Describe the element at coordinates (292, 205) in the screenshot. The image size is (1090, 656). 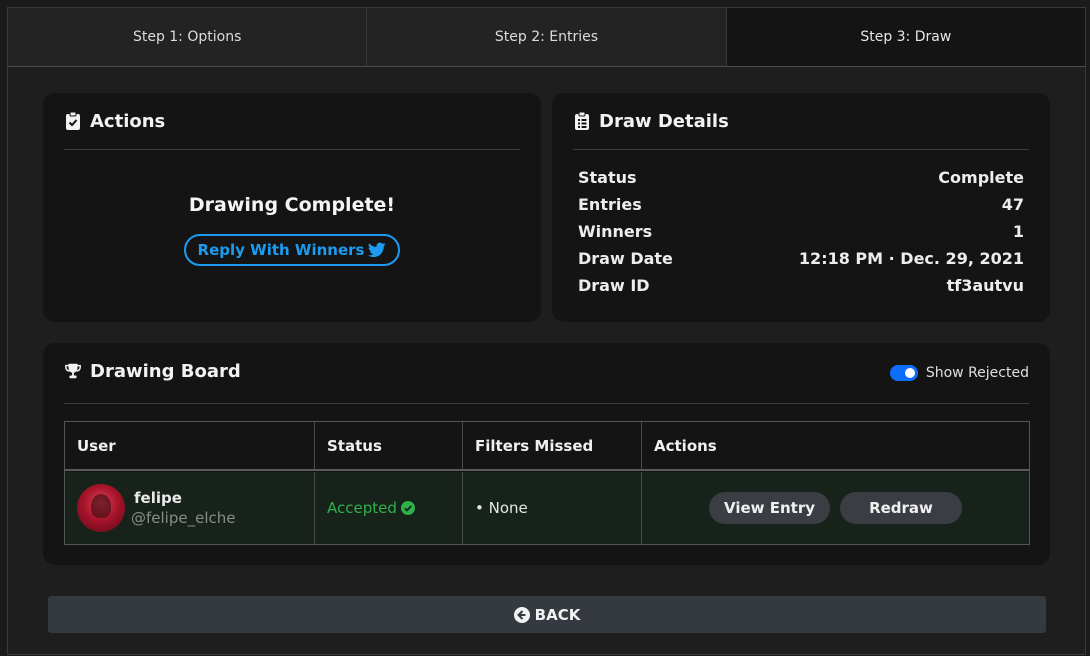
I see `drawing-complete-text: Drawing Complete!` at that location.